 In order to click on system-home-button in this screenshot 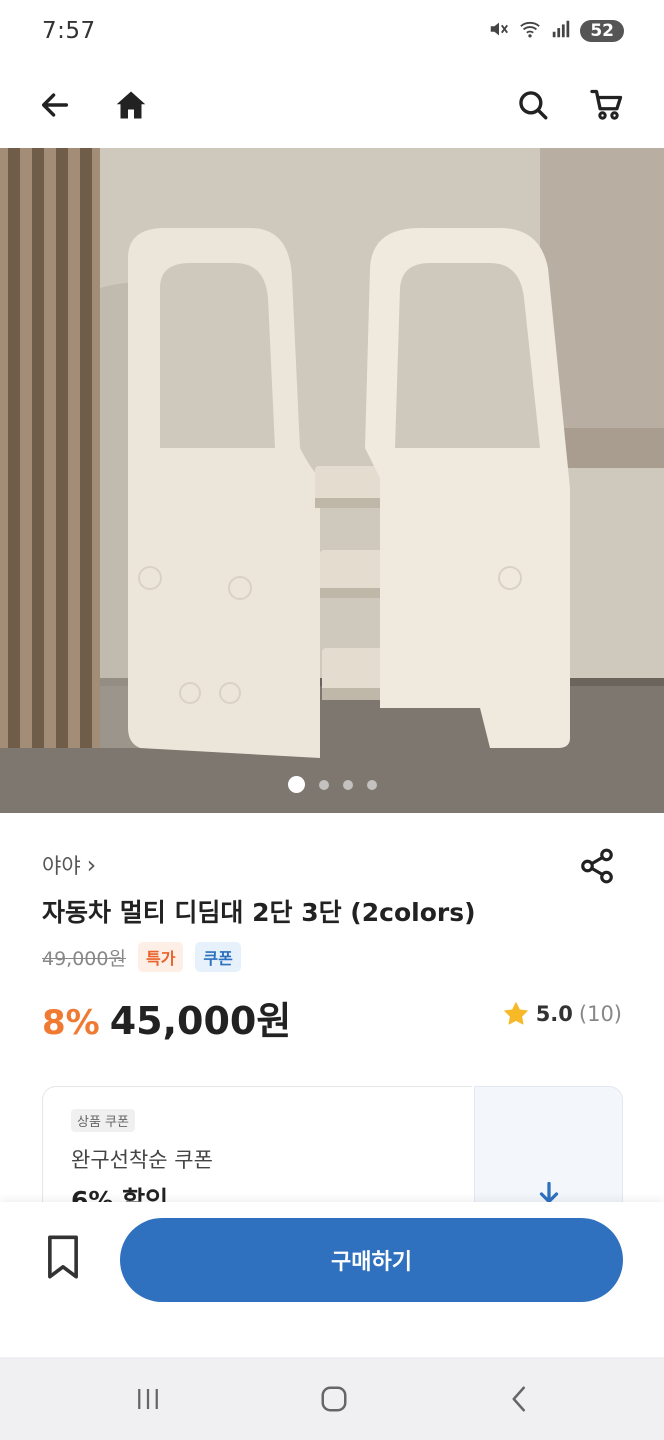, I will do `click(334, 1399)`.